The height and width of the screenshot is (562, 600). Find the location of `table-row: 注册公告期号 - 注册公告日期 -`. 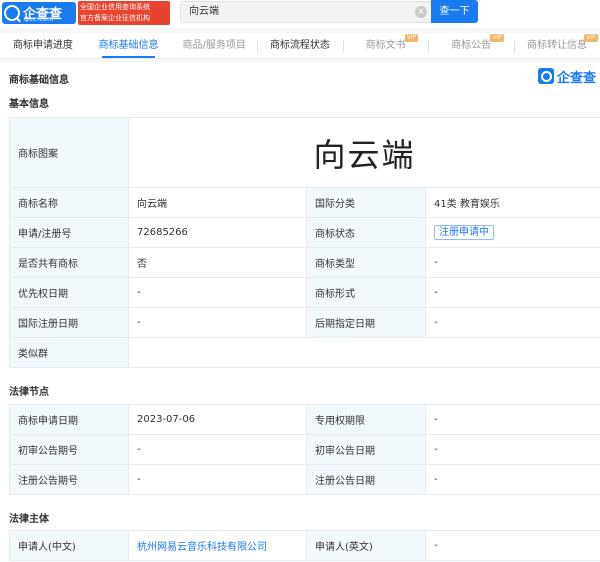

table-row: 注册公告期号 - 注册公告日期 - is located at coordinates (304, 479).